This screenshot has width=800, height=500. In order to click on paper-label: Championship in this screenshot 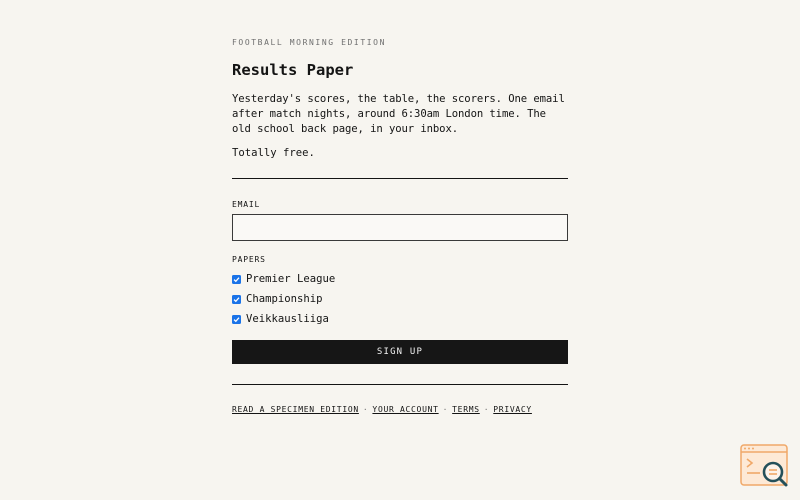, I will do `click(284, 299)`.